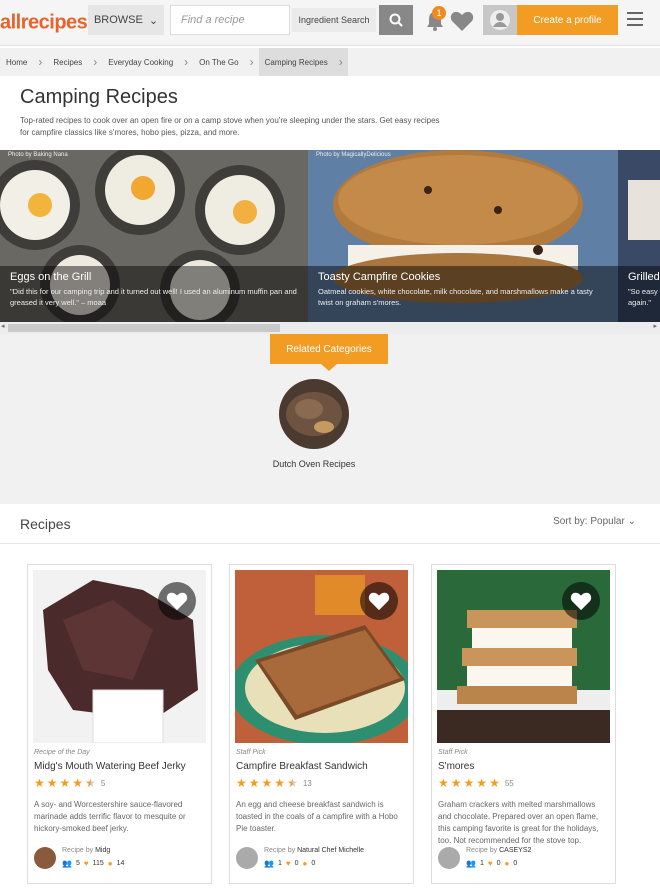 The height and width of the screenshot is (894, 660). I want to click on rating-stars: ★ ★ ★ ★ ★ 55, so click(476, 783).